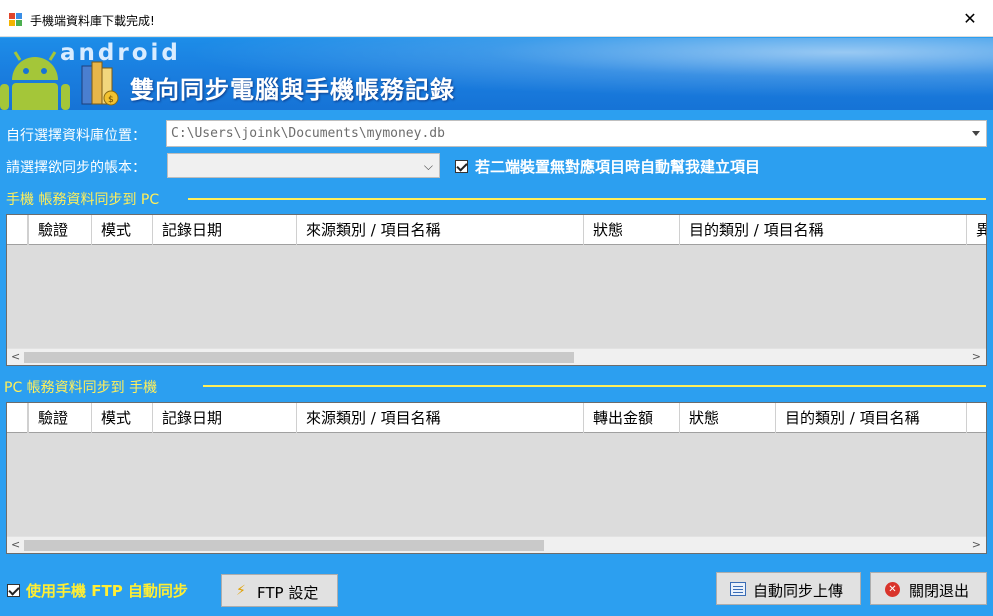 The width and height of the screenshot is (993, 616). I want to click on grid-header: 驗證 模式 記錄日期 來源類別 / 項目名稱 狀態 目的類別 / 項目名稱 異, so click(496, 230).